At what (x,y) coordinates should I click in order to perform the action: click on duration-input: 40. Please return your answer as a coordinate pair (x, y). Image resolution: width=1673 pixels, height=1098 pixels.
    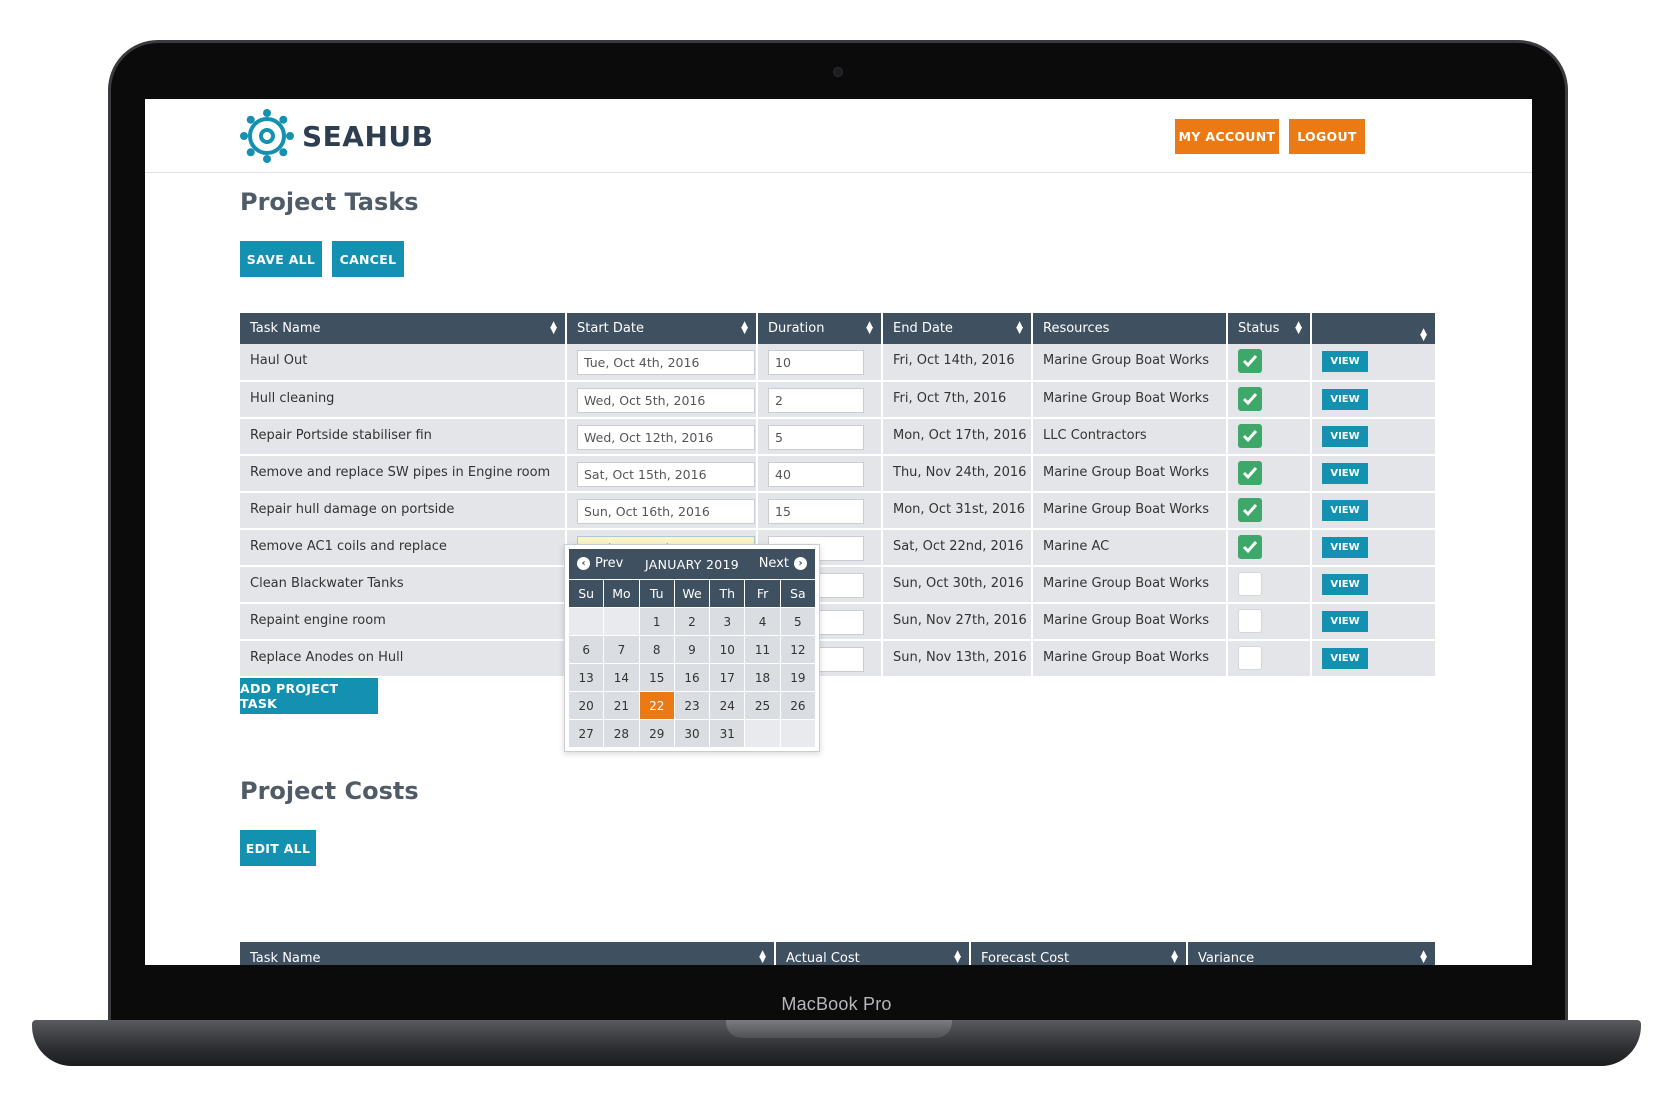
    Looking at the image, I should click on (816, 474).